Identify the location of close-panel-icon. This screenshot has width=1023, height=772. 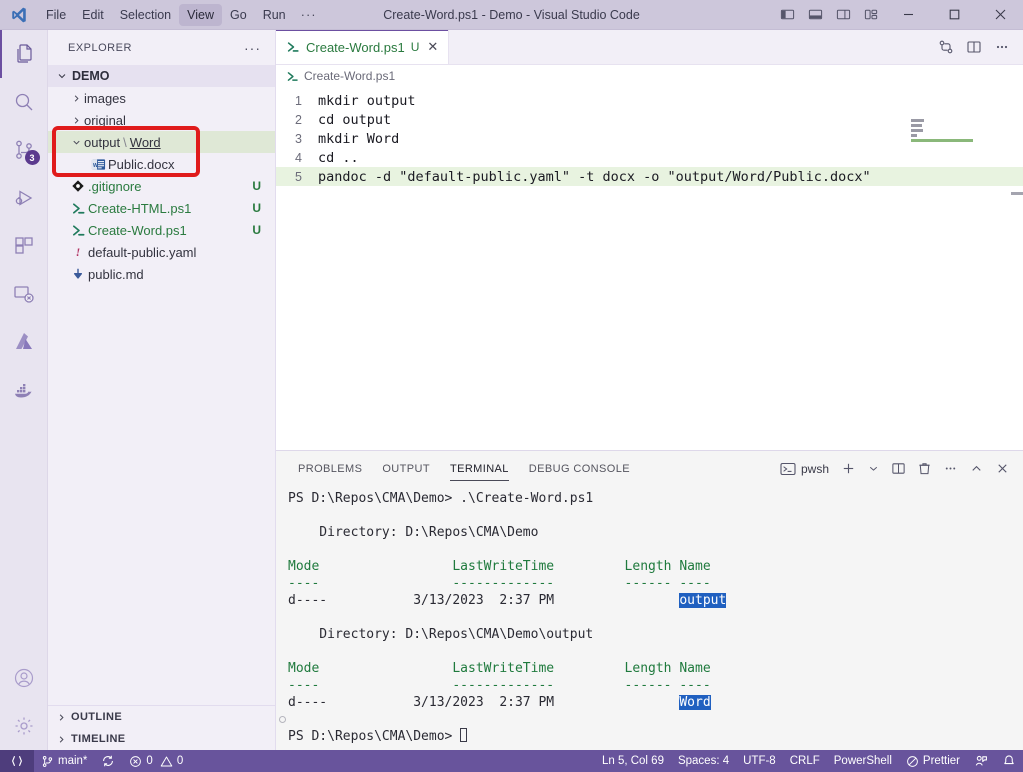
(1002, 468).